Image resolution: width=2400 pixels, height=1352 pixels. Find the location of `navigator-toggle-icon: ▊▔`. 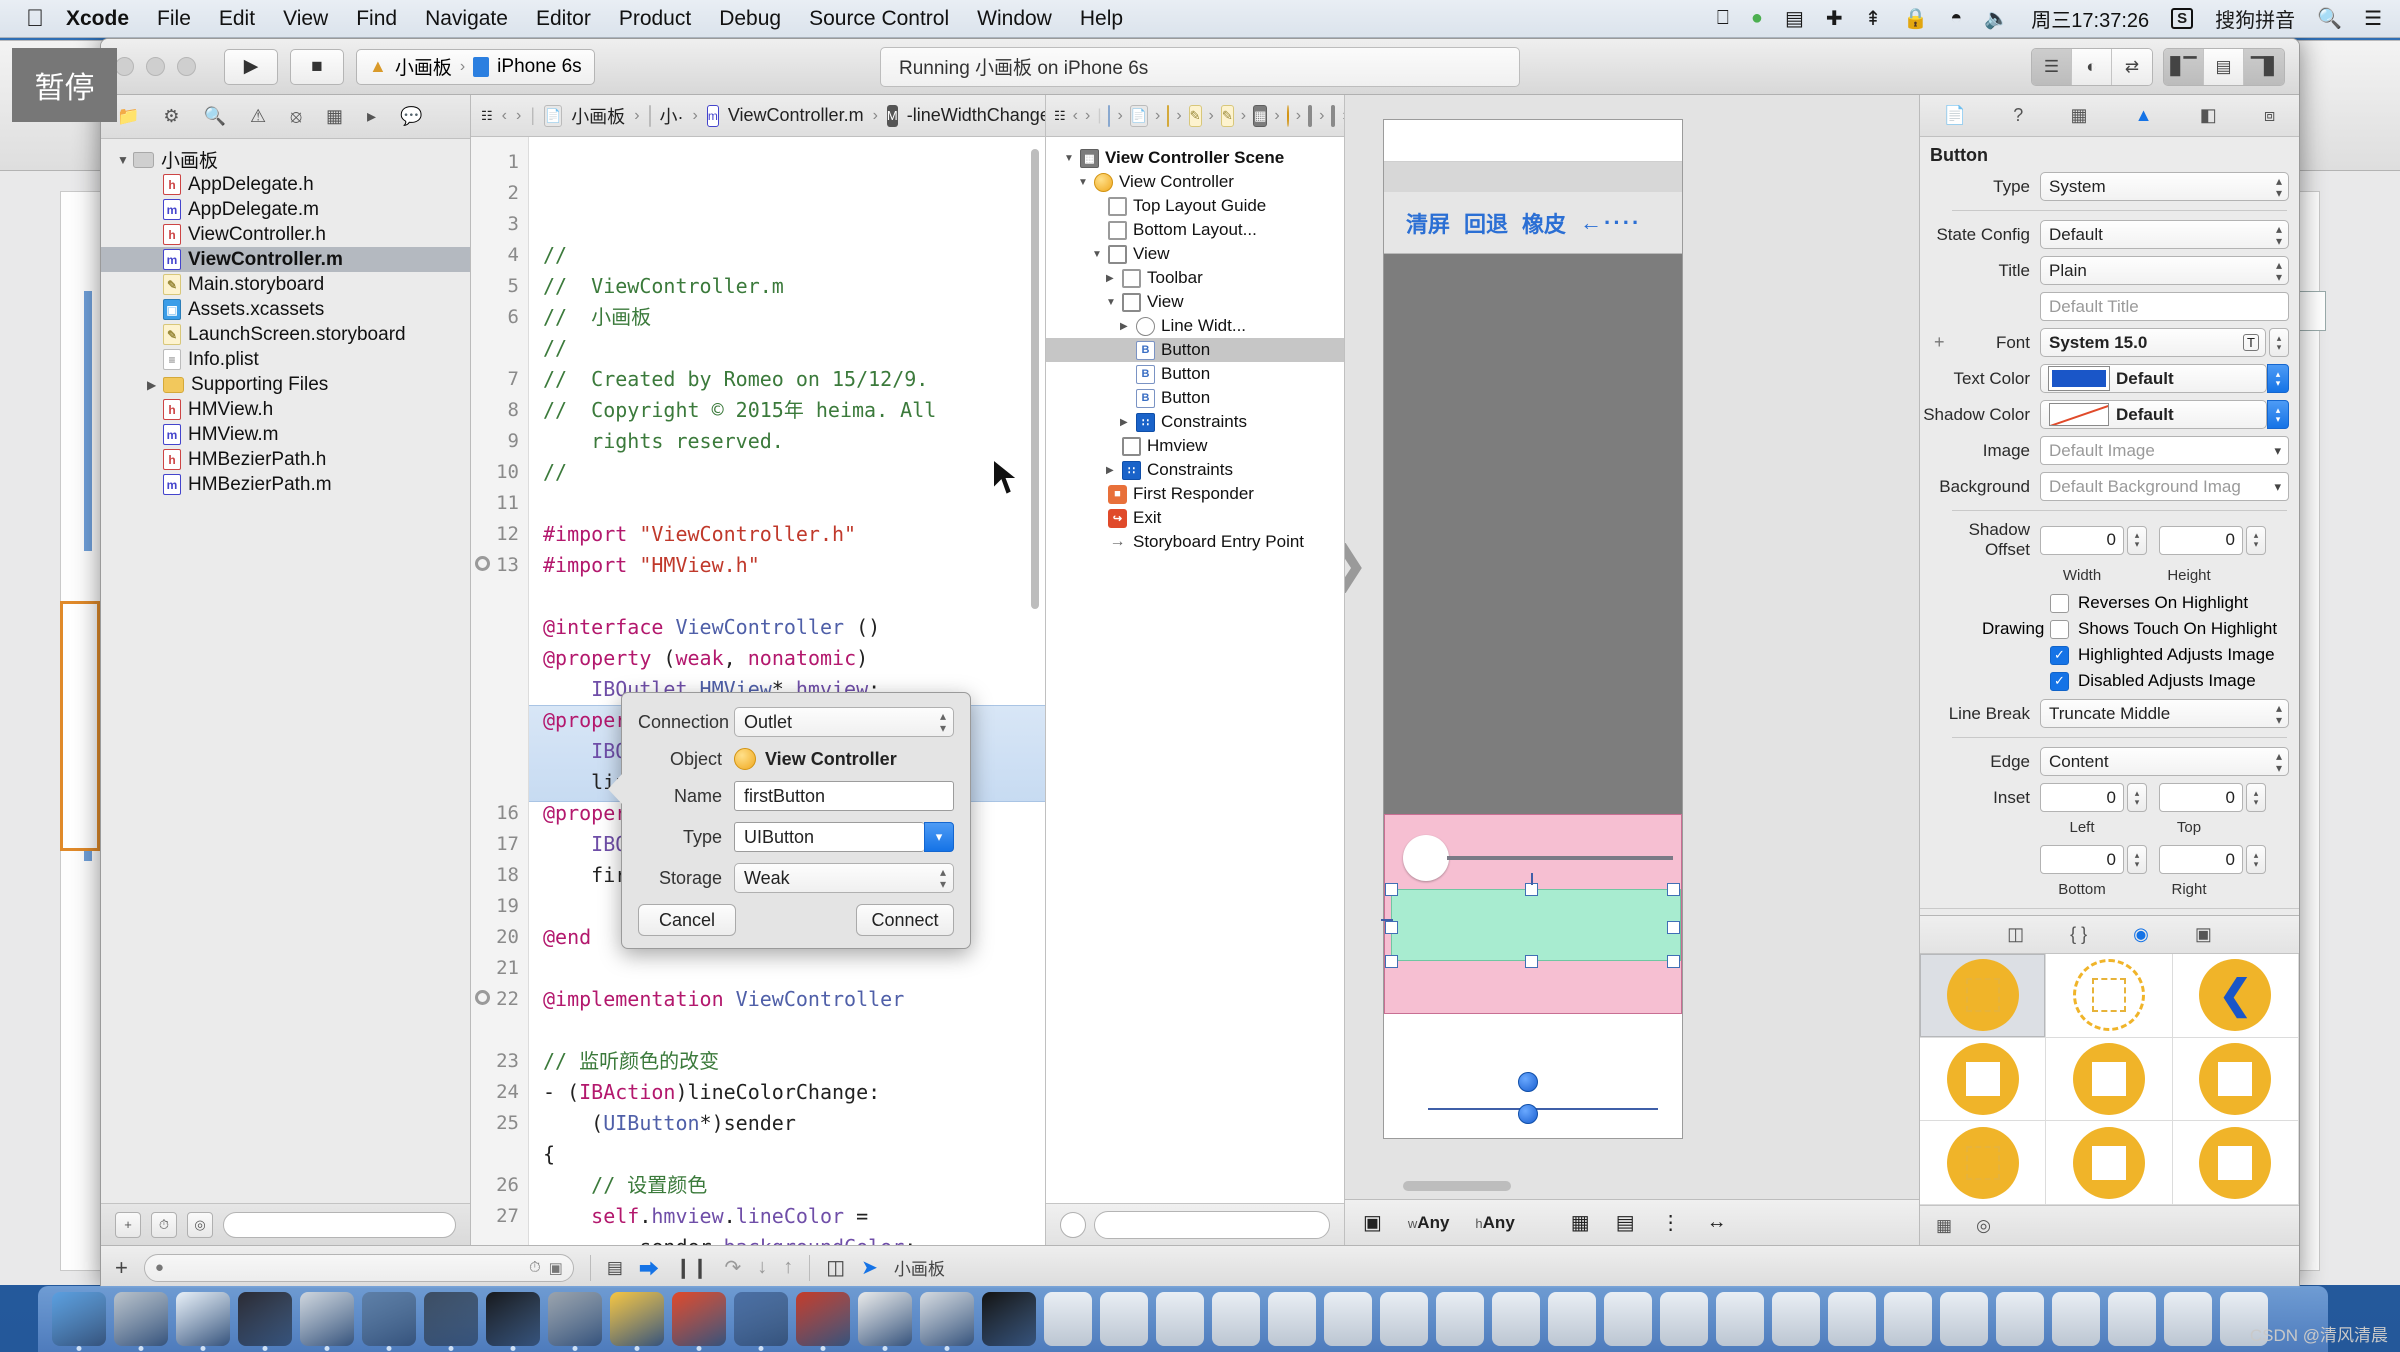

navigator-toggle-icon: ▊▔ is located at coordinates (2184, 66).